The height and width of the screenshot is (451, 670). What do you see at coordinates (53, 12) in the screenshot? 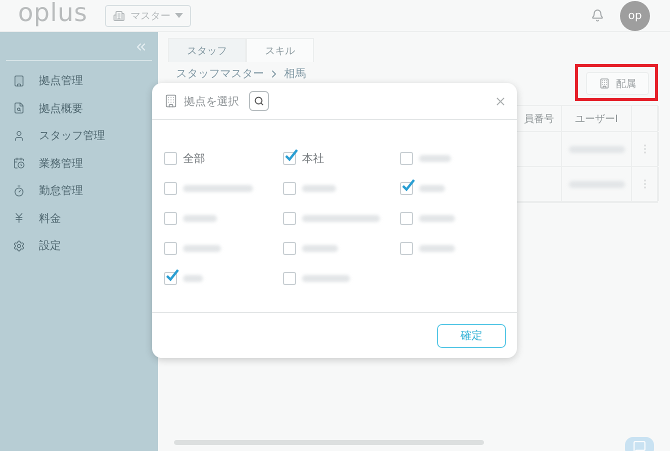
I see `logo: oplus` at bounding box center [53, 12].